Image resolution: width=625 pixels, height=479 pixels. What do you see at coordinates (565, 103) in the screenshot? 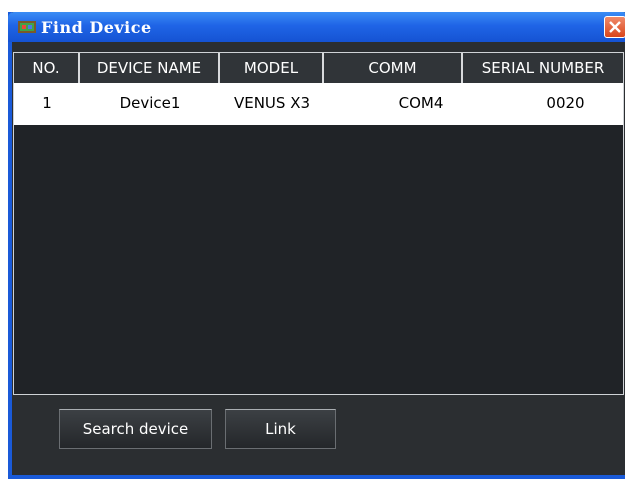
I see `cell-serial-number: 0020` at bounding box center [565, 103].